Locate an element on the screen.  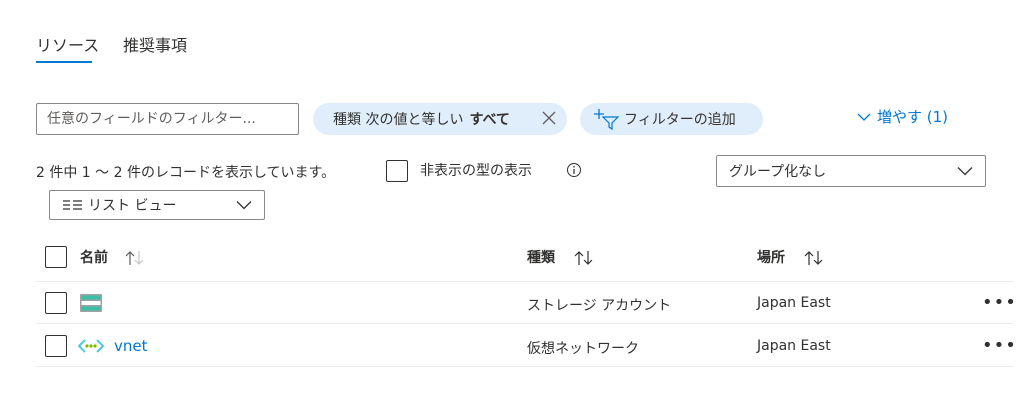
show-hidden-types-checkbox is located at coordinates (397, 171).